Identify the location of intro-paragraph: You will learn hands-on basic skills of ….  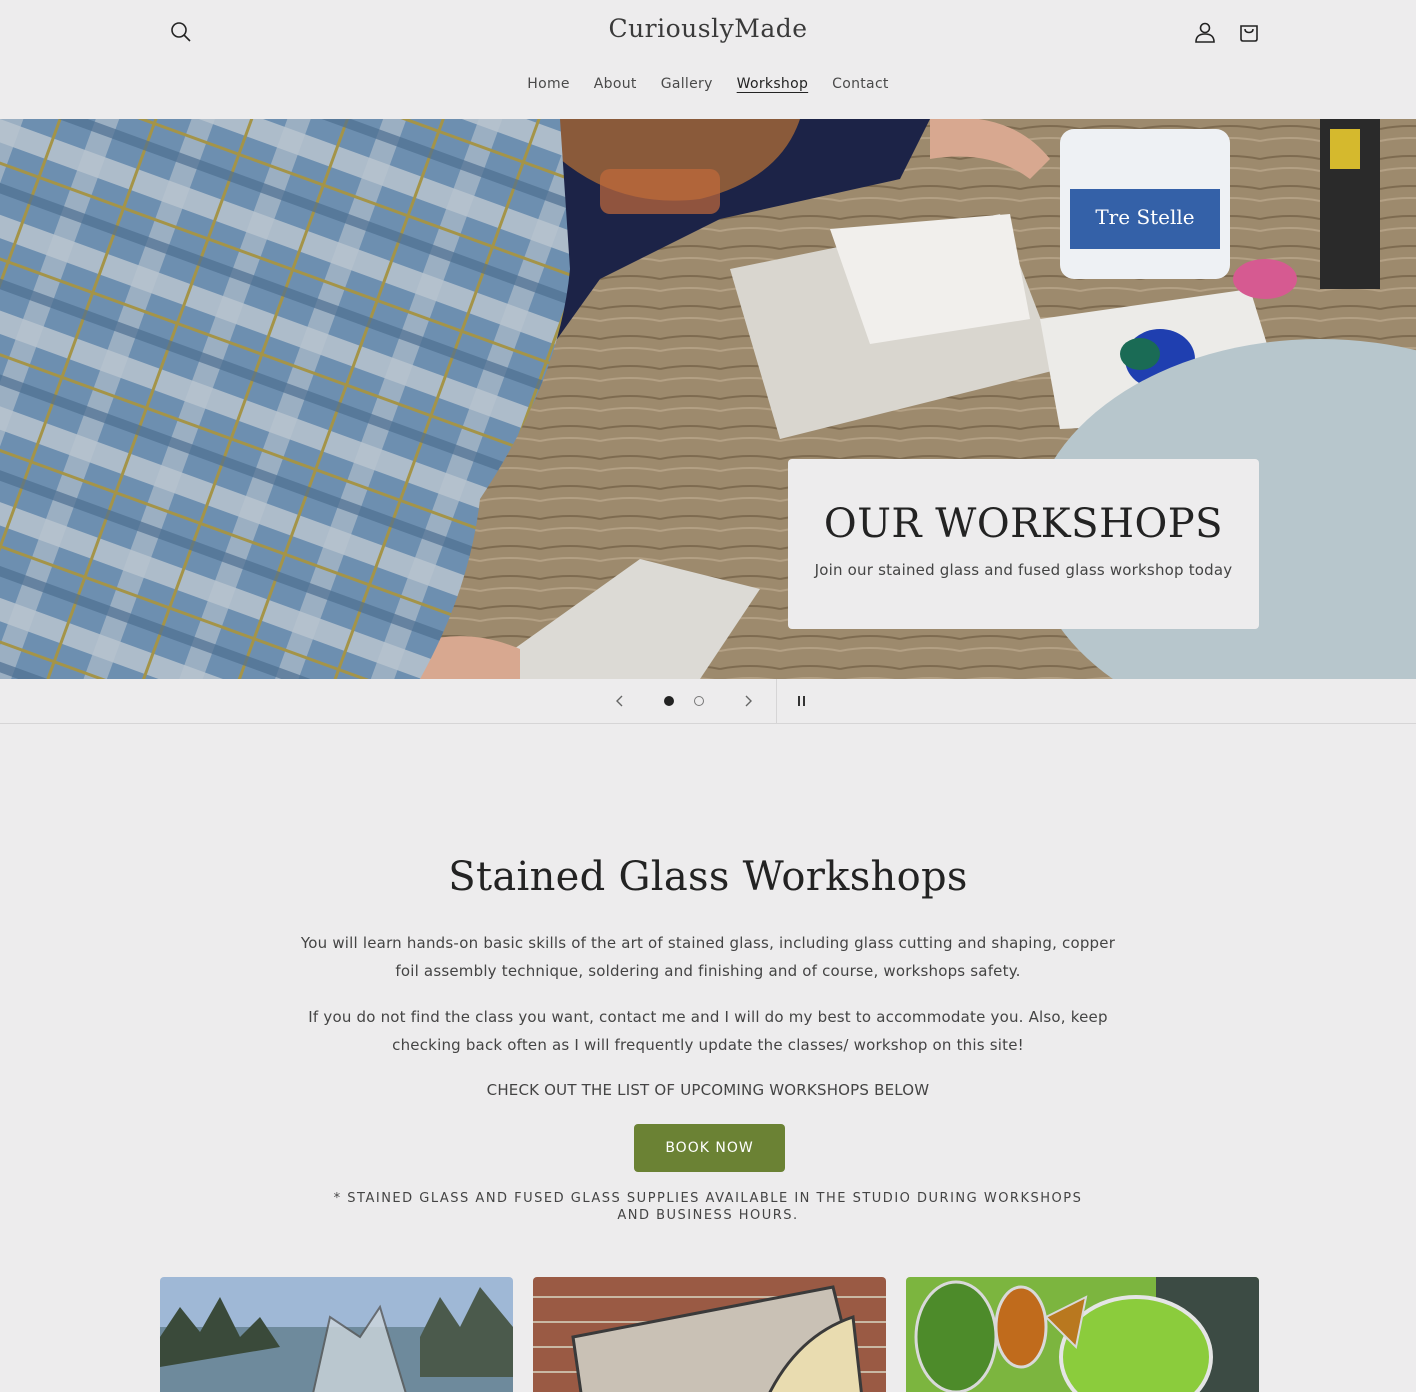
(708, 957).